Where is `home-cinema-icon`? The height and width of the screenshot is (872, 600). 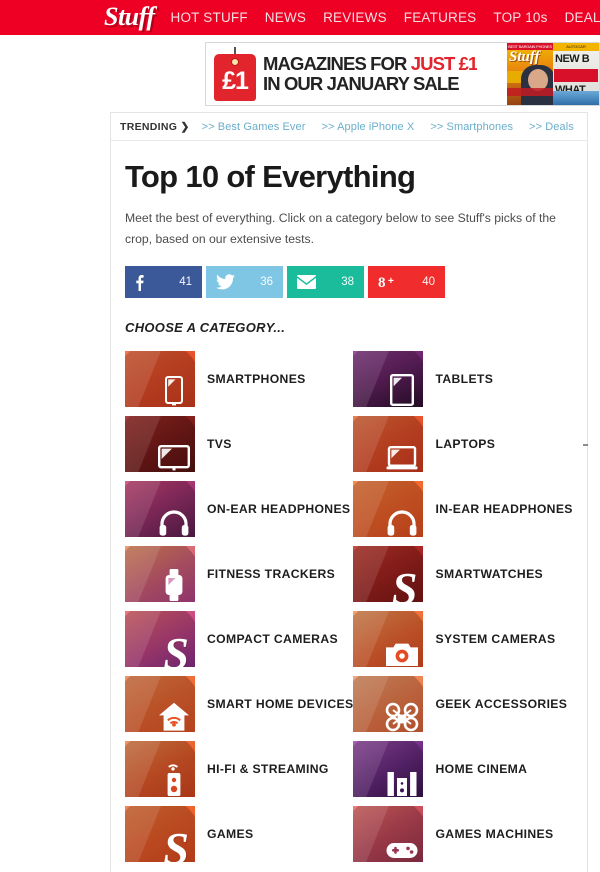 home-cinema-icon is located at coordinates (402, 779).